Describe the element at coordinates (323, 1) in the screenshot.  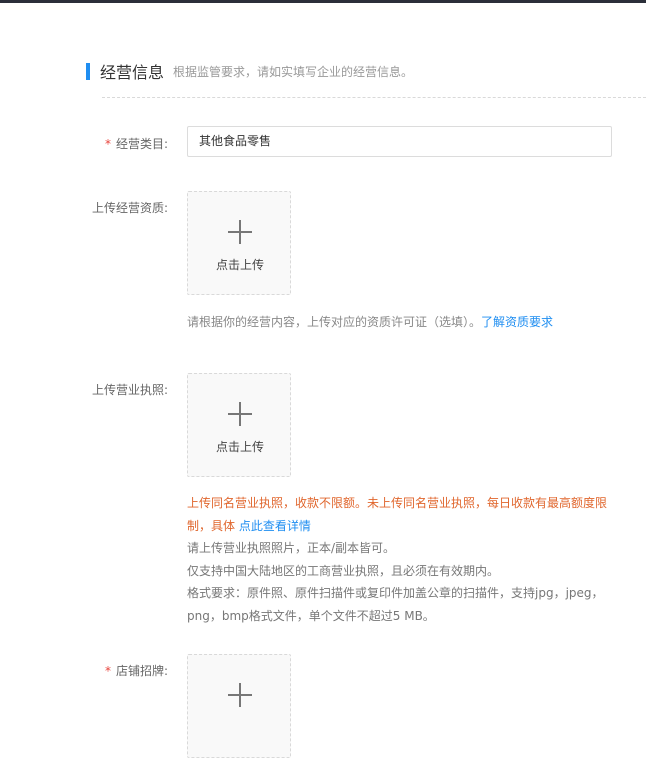
I see `top-bar` at that location.